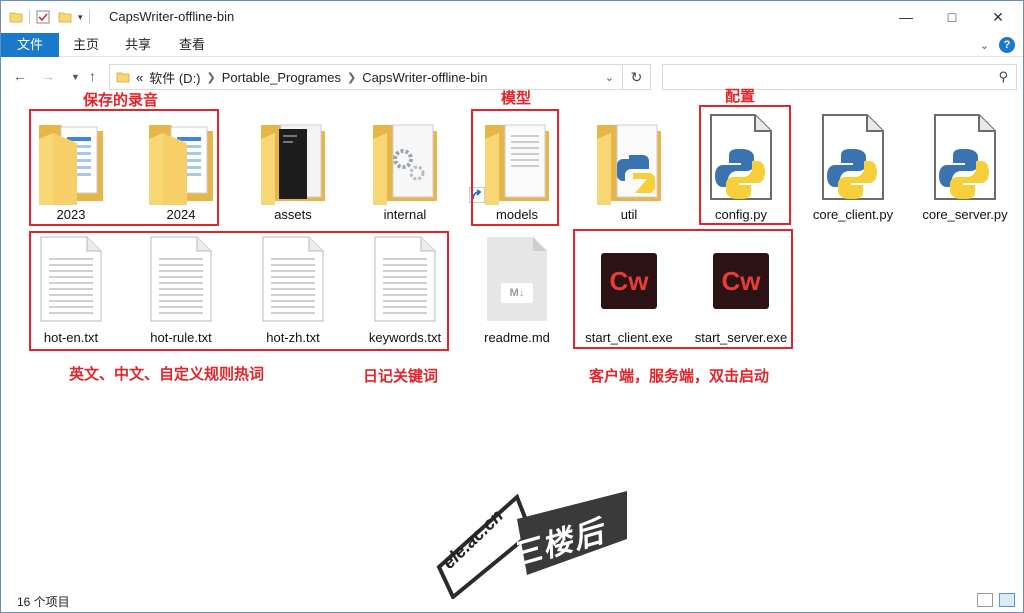  Describe the element at coordinates (172, 16) in the screenshot. I see `window-title: CapsWriter-offline-bin` at that location.